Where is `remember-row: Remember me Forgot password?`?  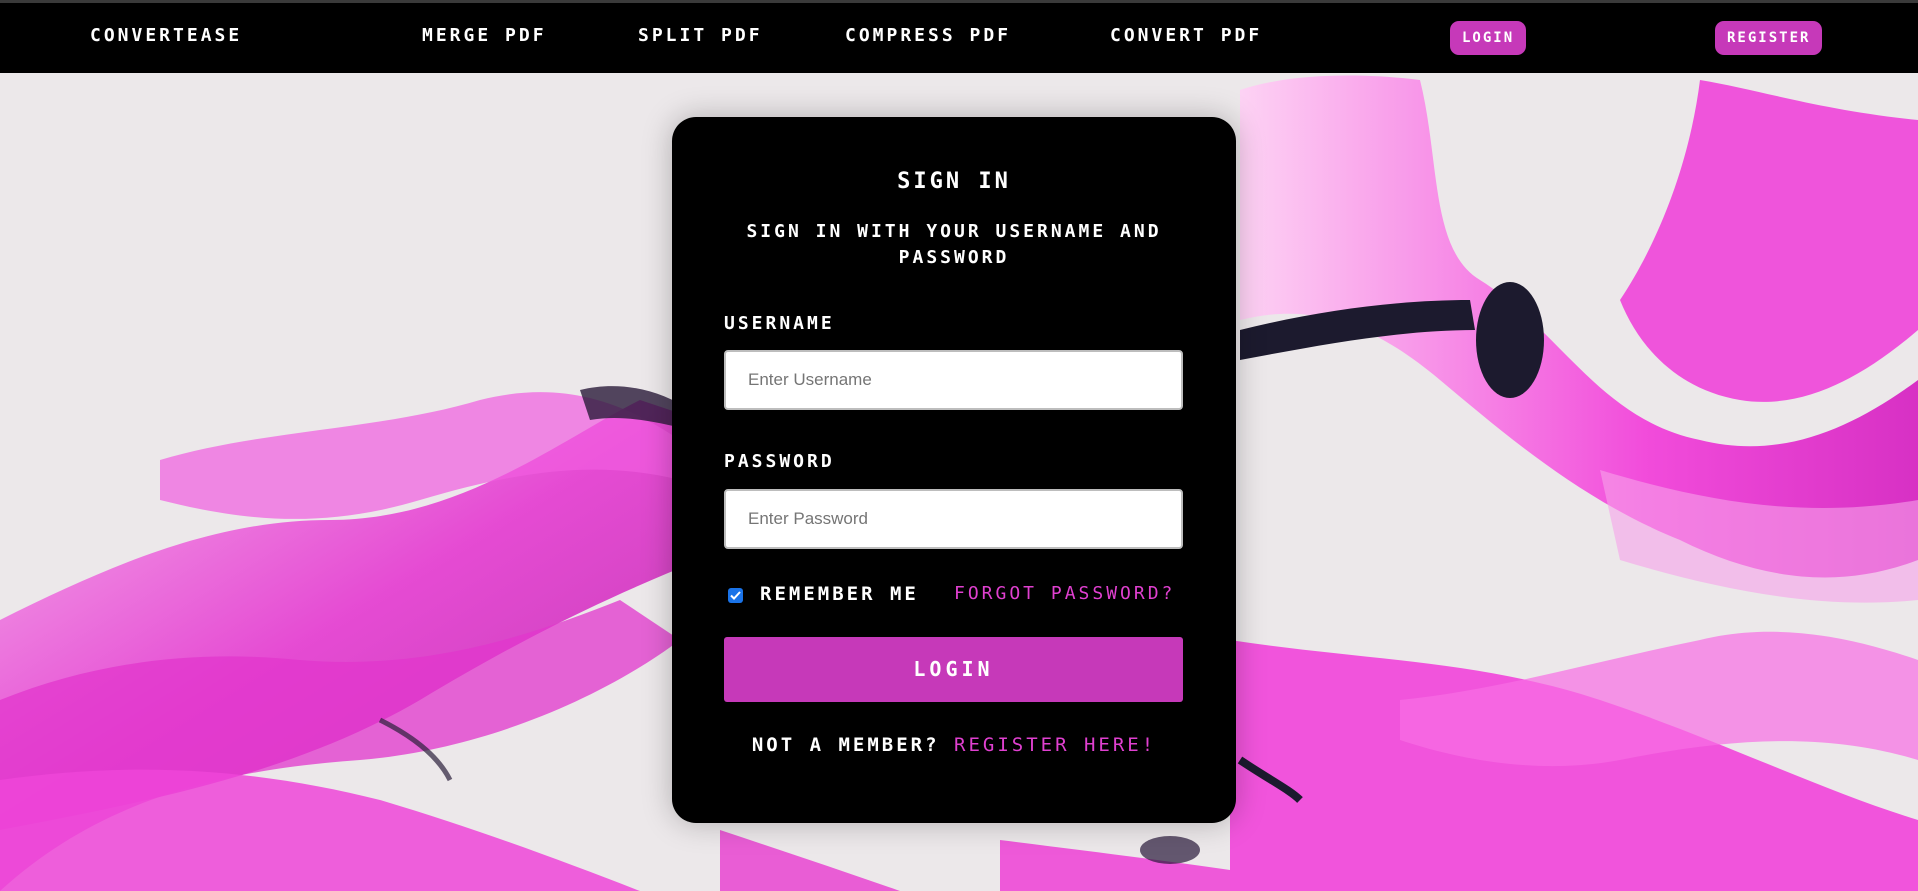 remember-row: Remember me Forgot password? is located at coordinates (959, 596).